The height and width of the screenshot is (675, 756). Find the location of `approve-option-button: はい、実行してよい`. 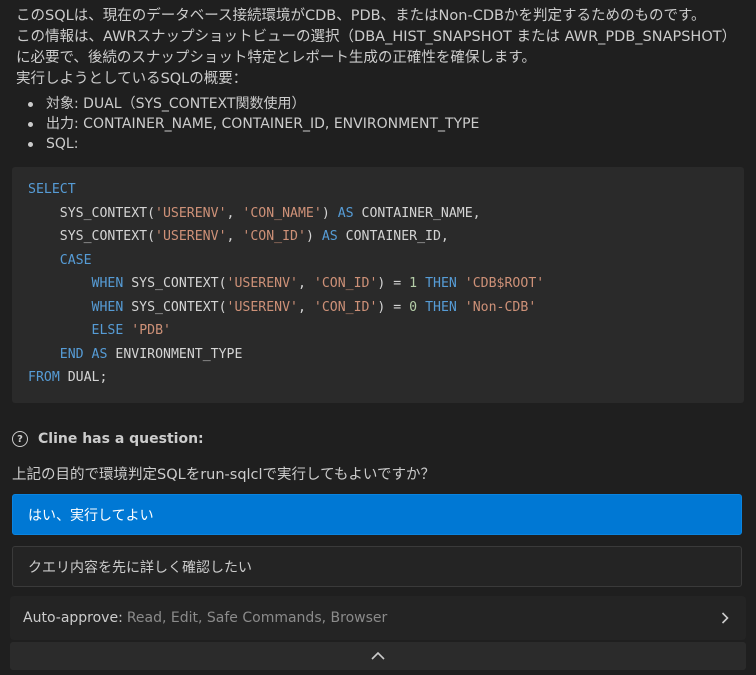

approve-option-button: はい、実行してよい is located at coordinates (377, 514).